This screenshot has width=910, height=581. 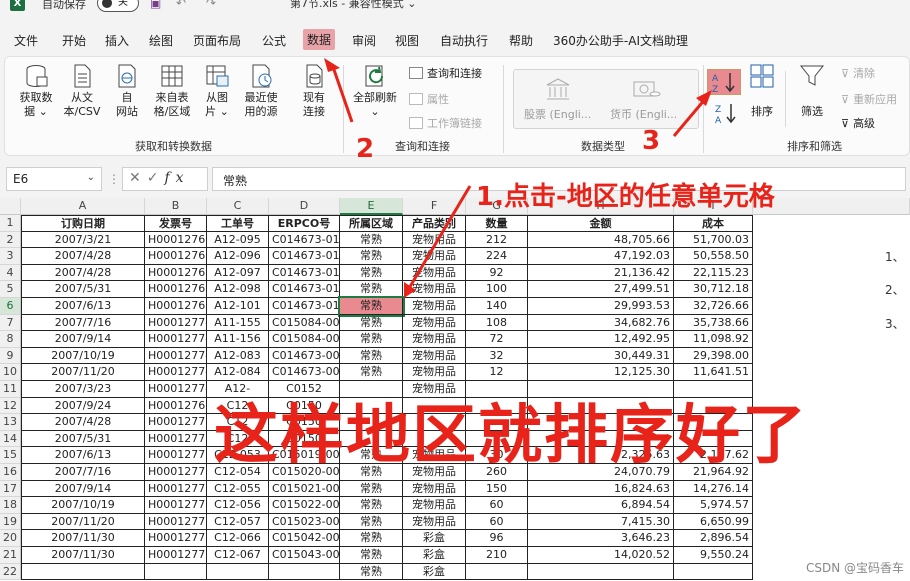 I want to click on watermark: CSDN @宝码香车, so click(x=854, y=568).